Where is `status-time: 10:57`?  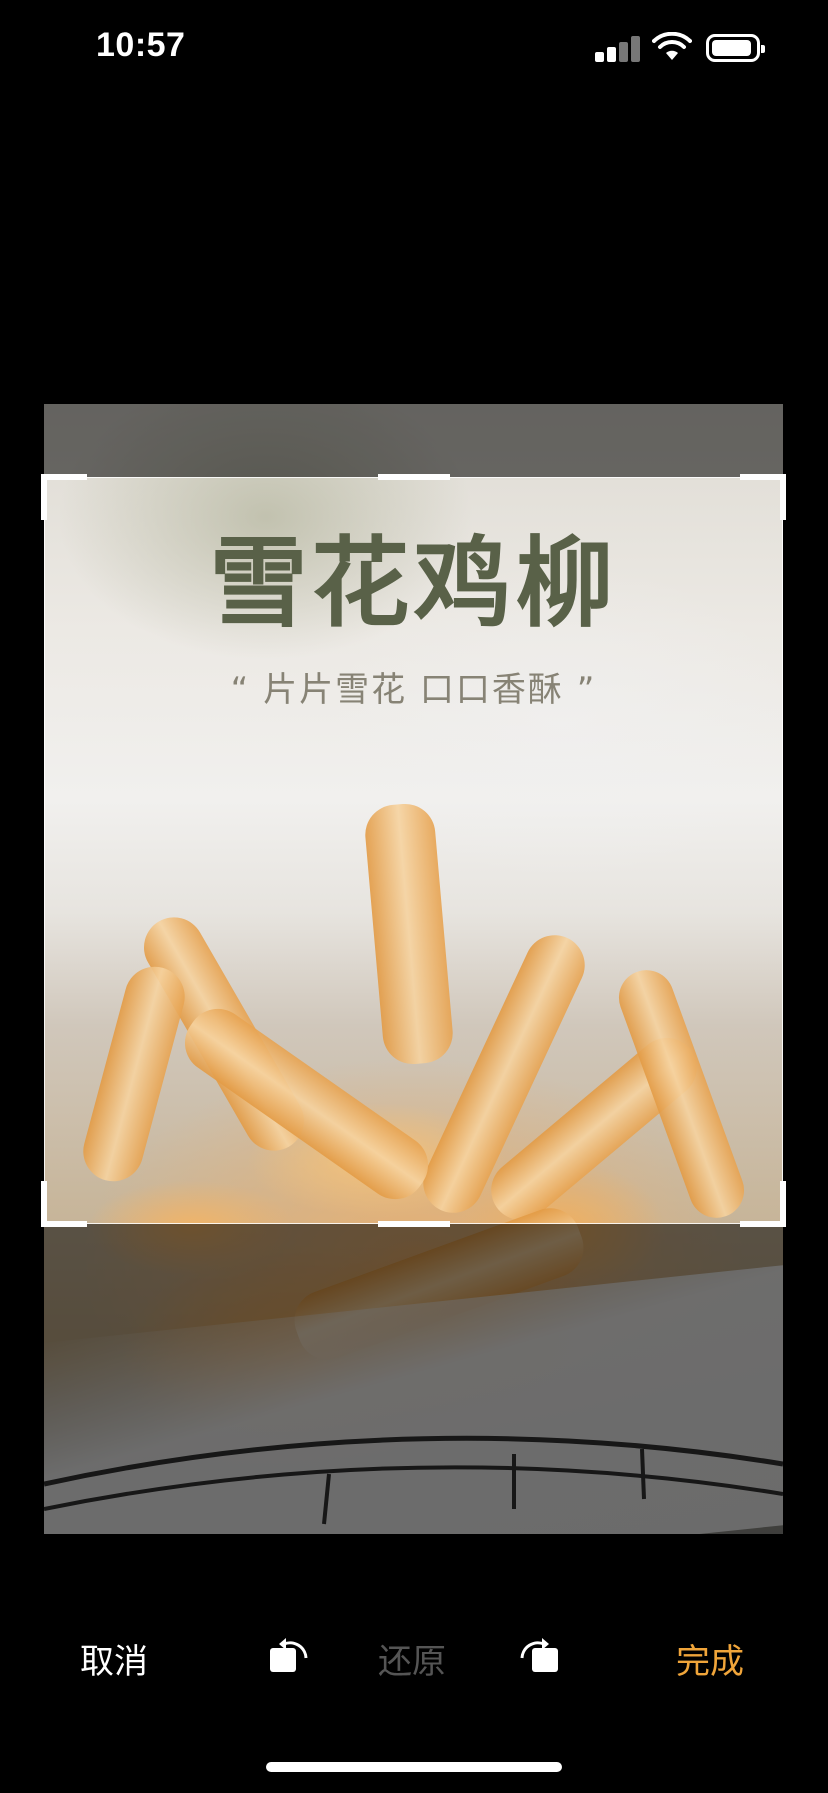 status-time: 10:57 is located at coordinates (141, 45).